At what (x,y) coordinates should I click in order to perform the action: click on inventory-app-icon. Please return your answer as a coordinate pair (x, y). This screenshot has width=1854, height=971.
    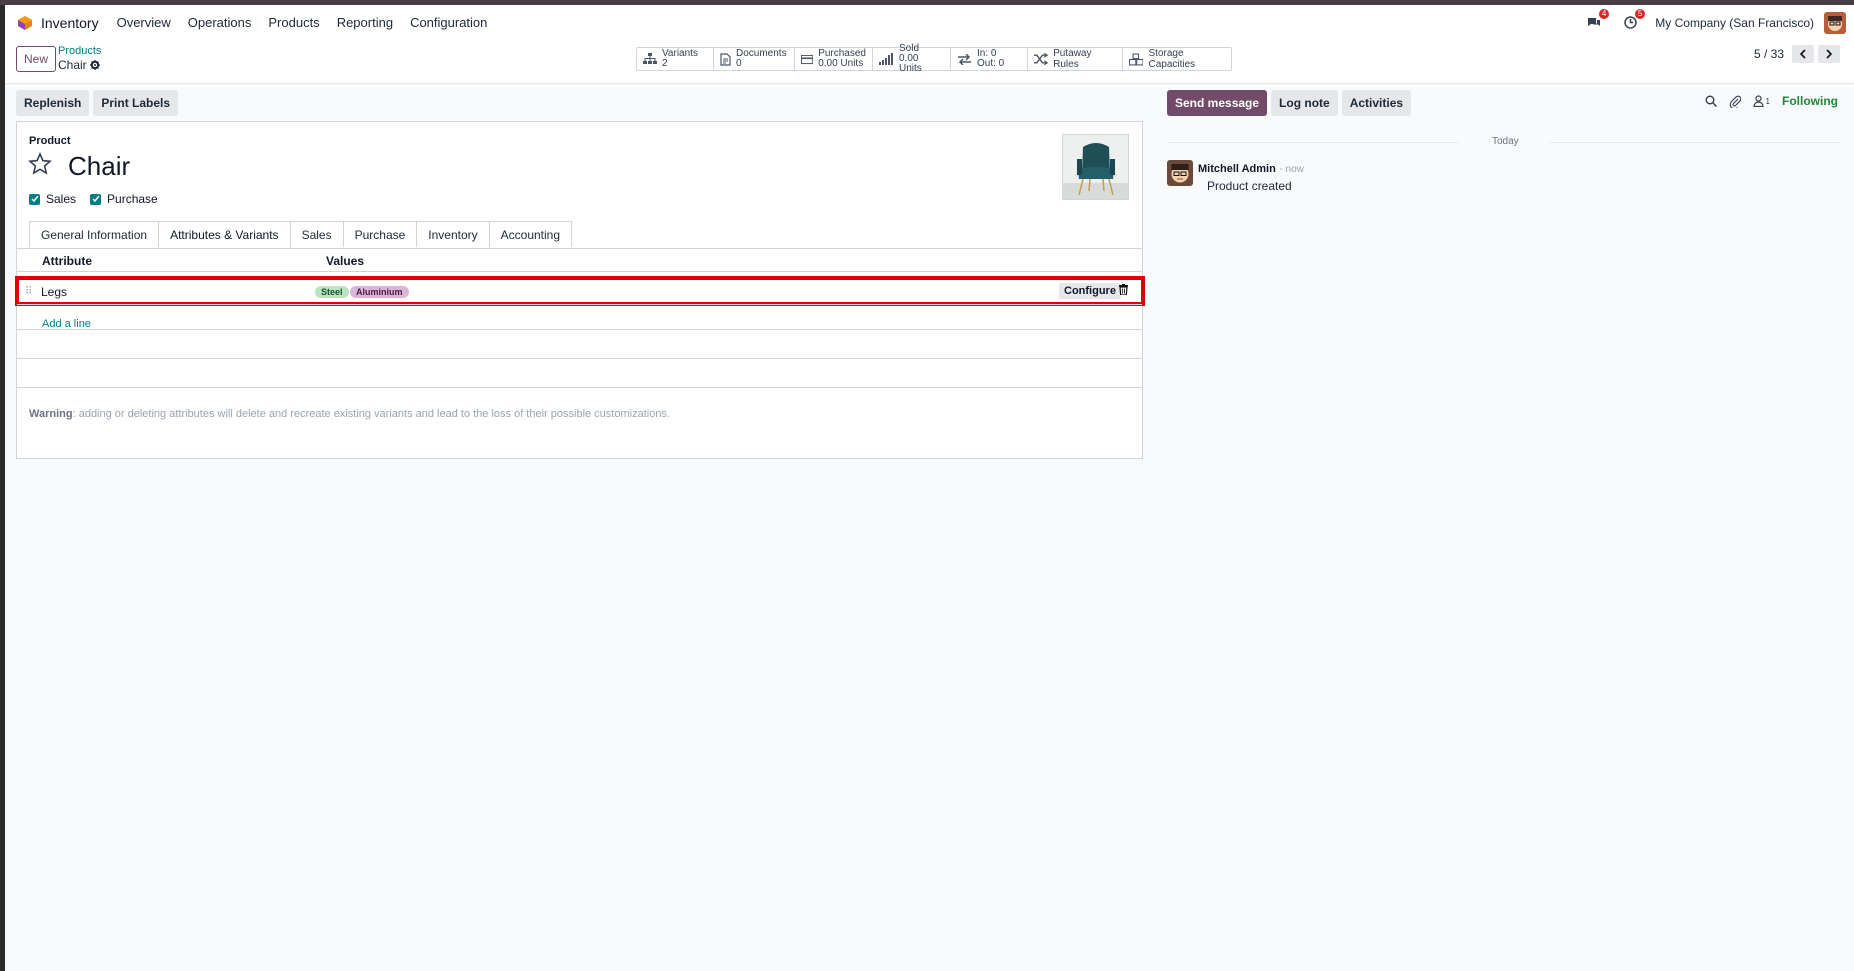
    Looking at the image, I should click on (25, 23).